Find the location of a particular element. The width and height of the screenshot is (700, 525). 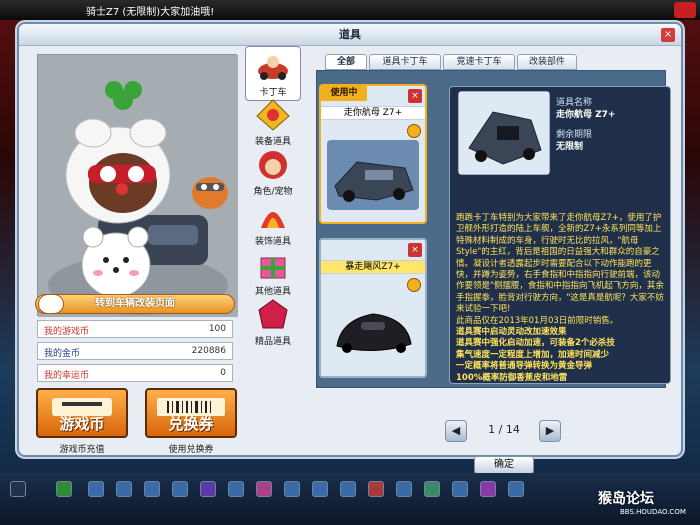

description-line: 此商品仅在2013年01月03日前限时销售。 is located at coordinates (537, 320).